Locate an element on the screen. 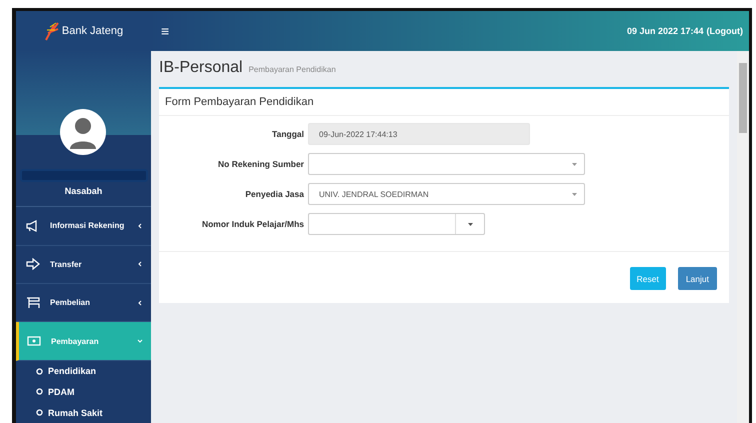  scrollbar is located at coordinates (743, 237).